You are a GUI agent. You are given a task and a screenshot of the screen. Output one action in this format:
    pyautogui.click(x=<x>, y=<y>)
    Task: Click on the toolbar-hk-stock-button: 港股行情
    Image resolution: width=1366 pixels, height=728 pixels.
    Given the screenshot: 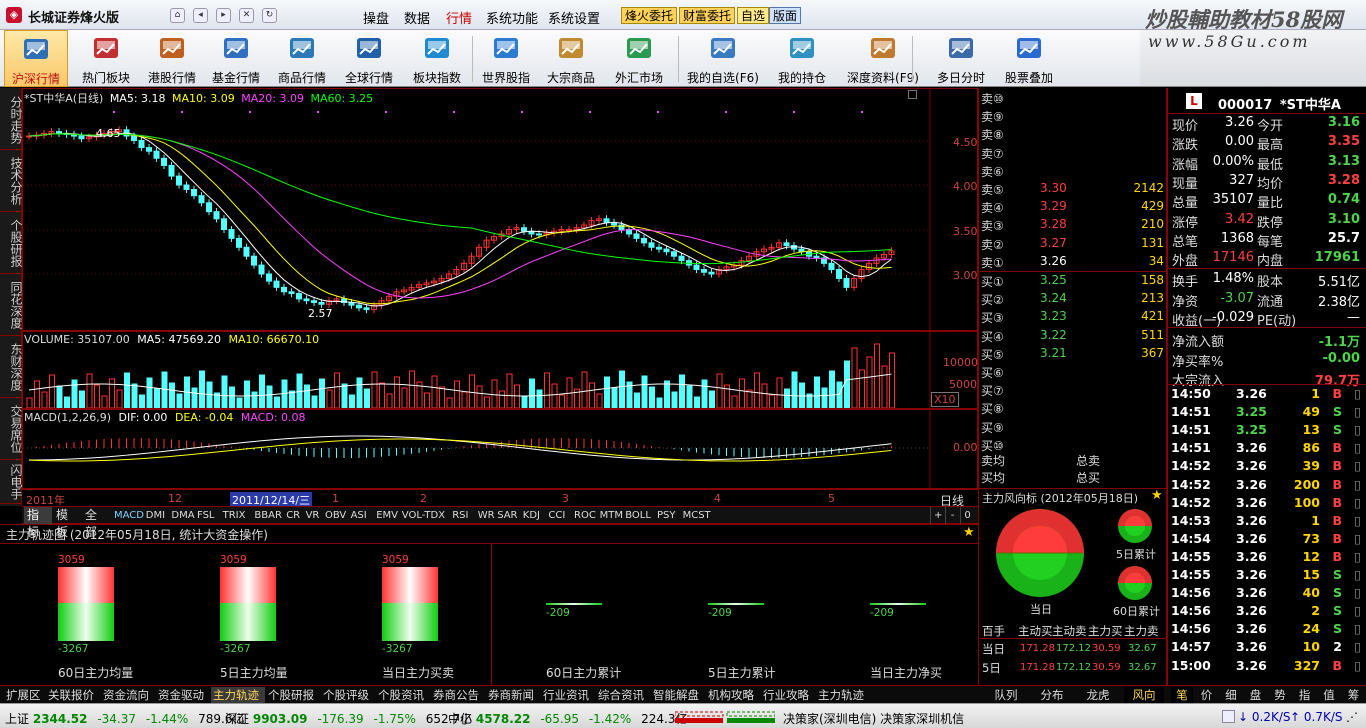 What is the action you would take?
    pyautogui.click(x=172, y=58)
    